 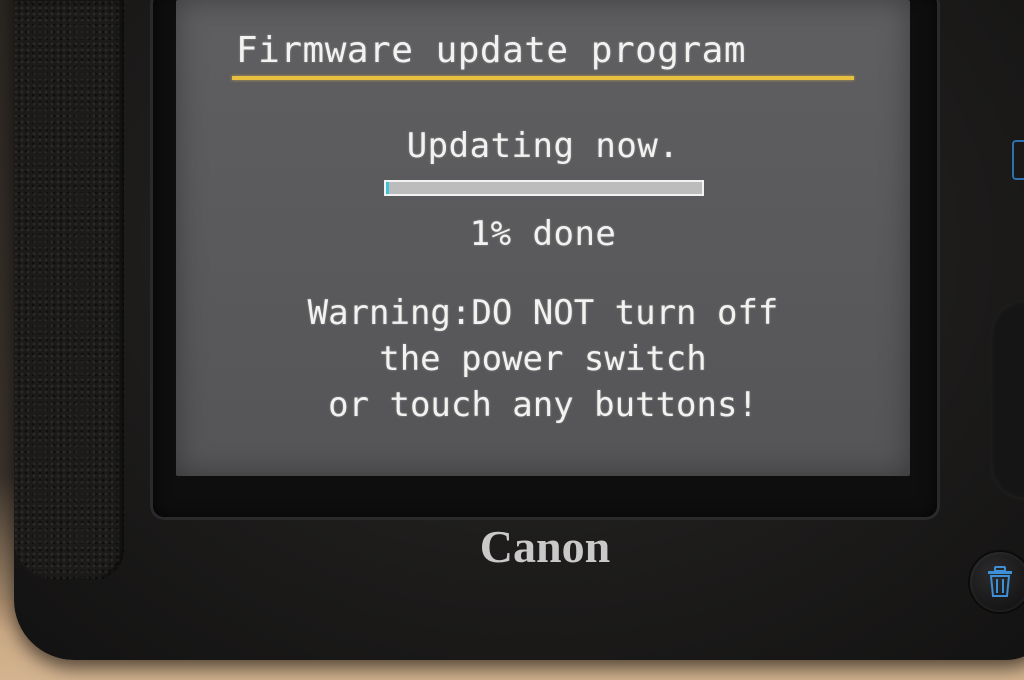 I want to click on warning-line: or touch any buttons!, so click(x=543, y=405).